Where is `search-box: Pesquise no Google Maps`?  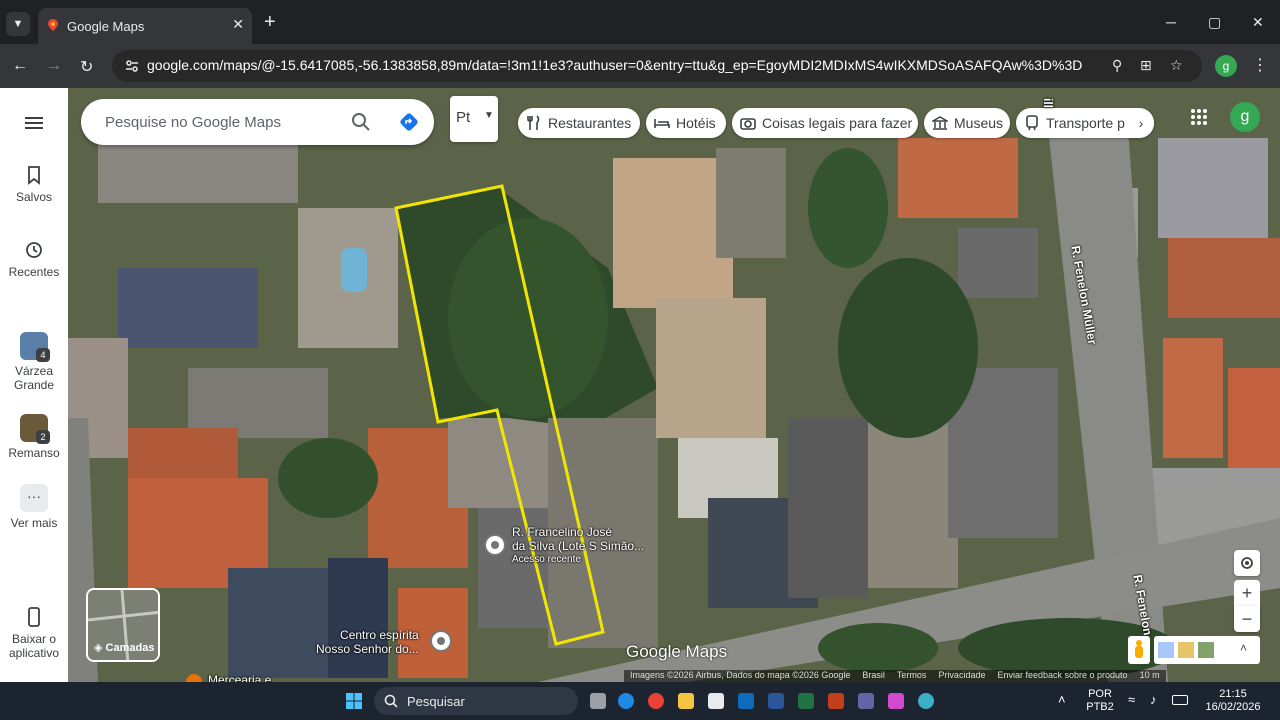
search-box: Pesquise no Google Maps is located at coordinates (257, 122).